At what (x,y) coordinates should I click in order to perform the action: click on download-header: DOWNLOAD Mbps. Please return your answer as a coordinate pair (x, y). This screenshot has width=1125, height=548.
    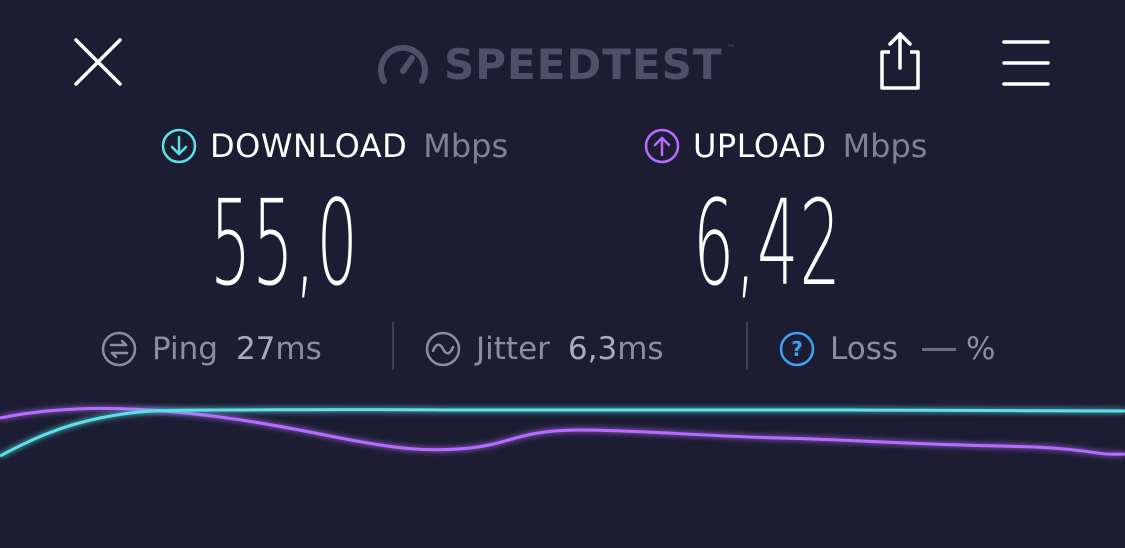
    Looking at the image, I should click on (334, 146).